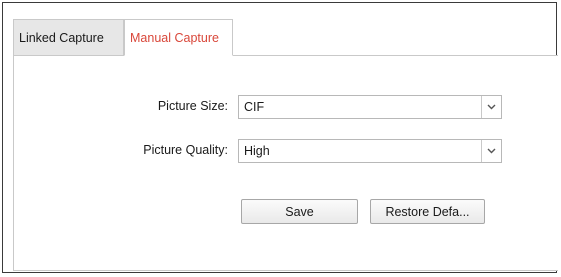 Image resolution: width=561 pixels, height=277 pixels. What do you see at coordinates (254, 107) in the screenshot?
I see `picture-size-value: CIF` at bounding box center [254, 107].